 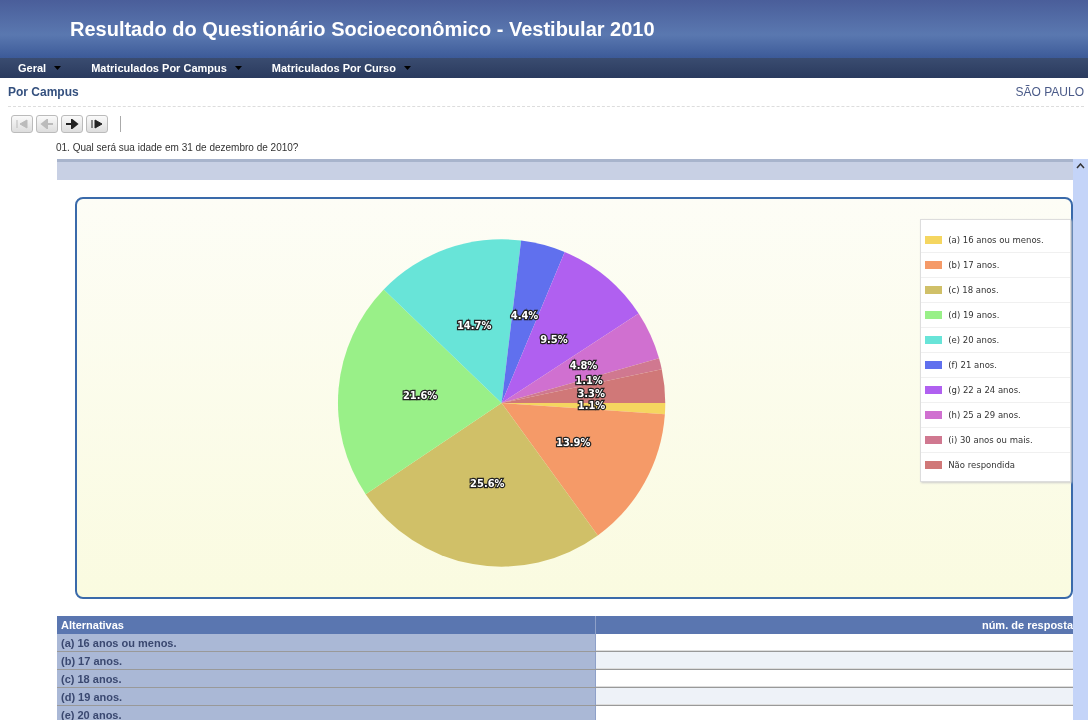 What do you see at coordinates (326, 642) in the screenshot?
I see `table-cell: (a) 16 anos ou menos.` at bounding box center [326, 642].